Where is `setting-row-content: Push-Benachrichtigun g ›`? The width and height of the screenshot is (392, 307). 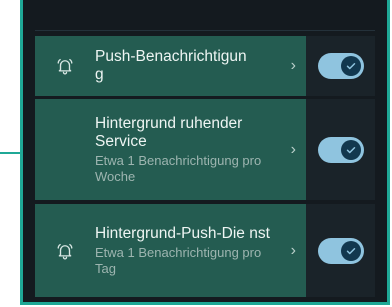
setting-row-content: Push-Benachrichtigun g › is located at coordinates (170, 66).